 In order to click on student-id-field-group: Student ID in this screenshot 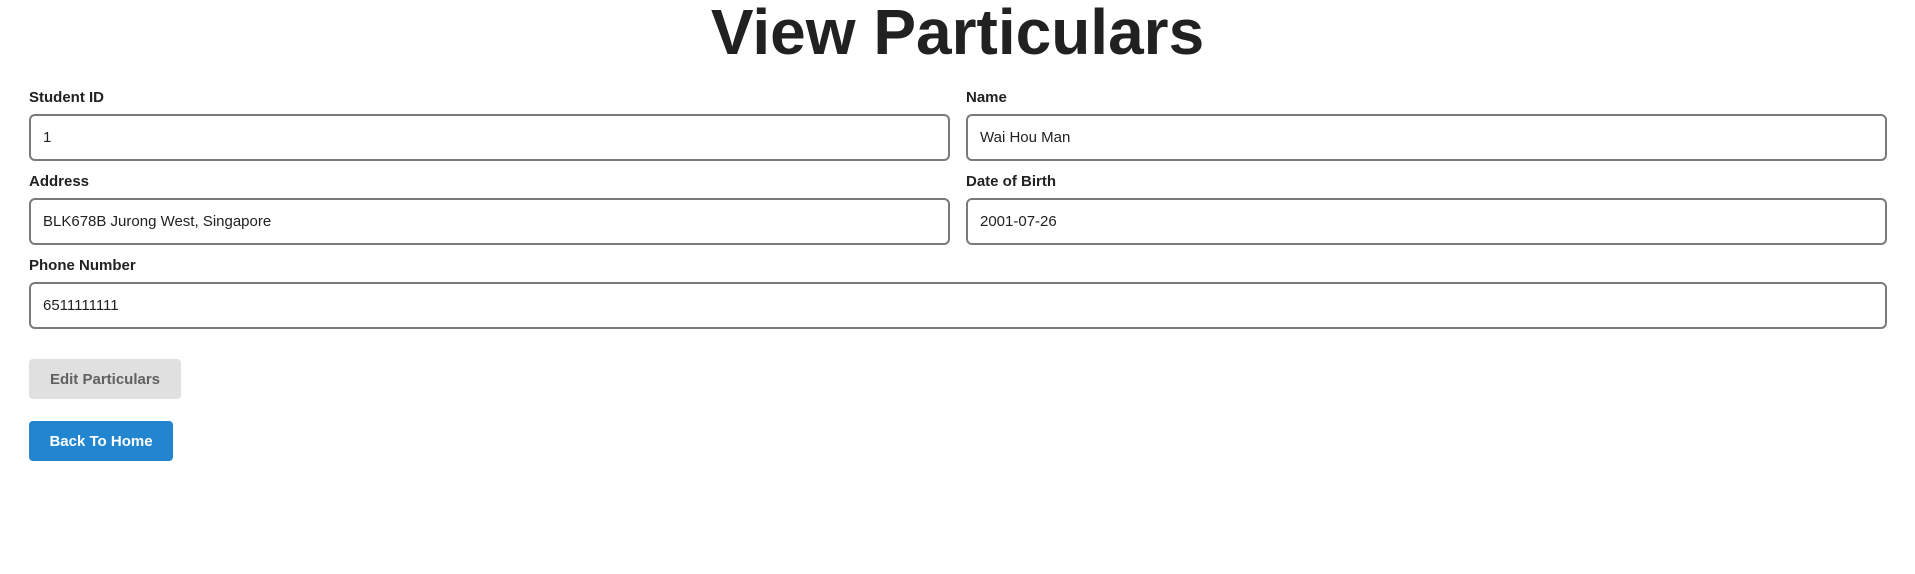, I will do `click(489, 124)`.